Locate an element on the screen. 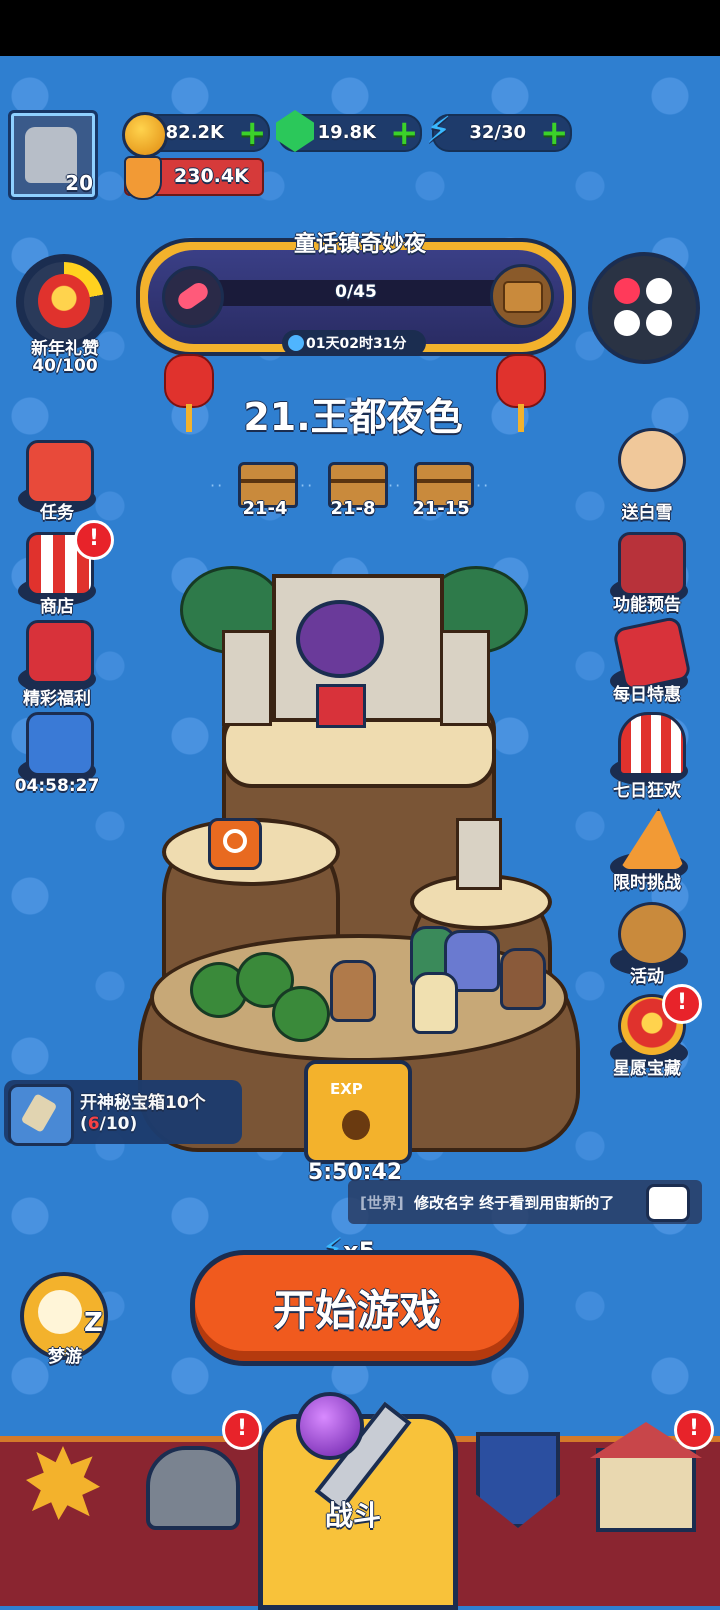 The image size is (720, 1610). welfare-label: 精彩福利 is located at coordinates (57, 699).